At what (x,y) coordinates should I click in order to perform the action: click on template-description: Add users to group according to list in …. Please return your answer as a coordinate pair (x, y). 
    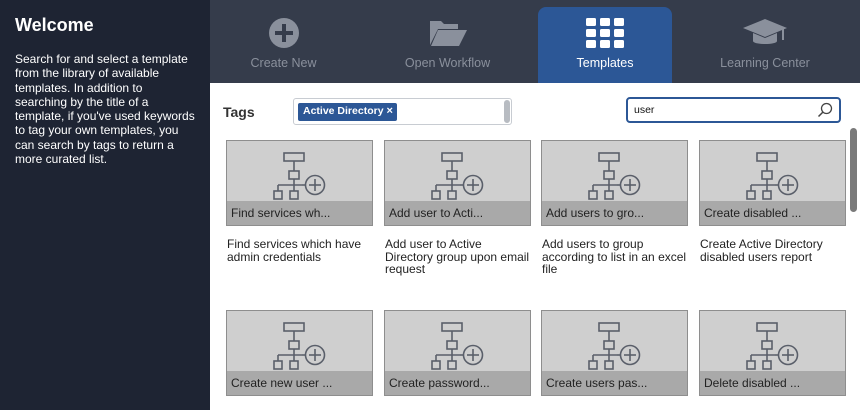
    Looking at the image, I should click on (614, 256).